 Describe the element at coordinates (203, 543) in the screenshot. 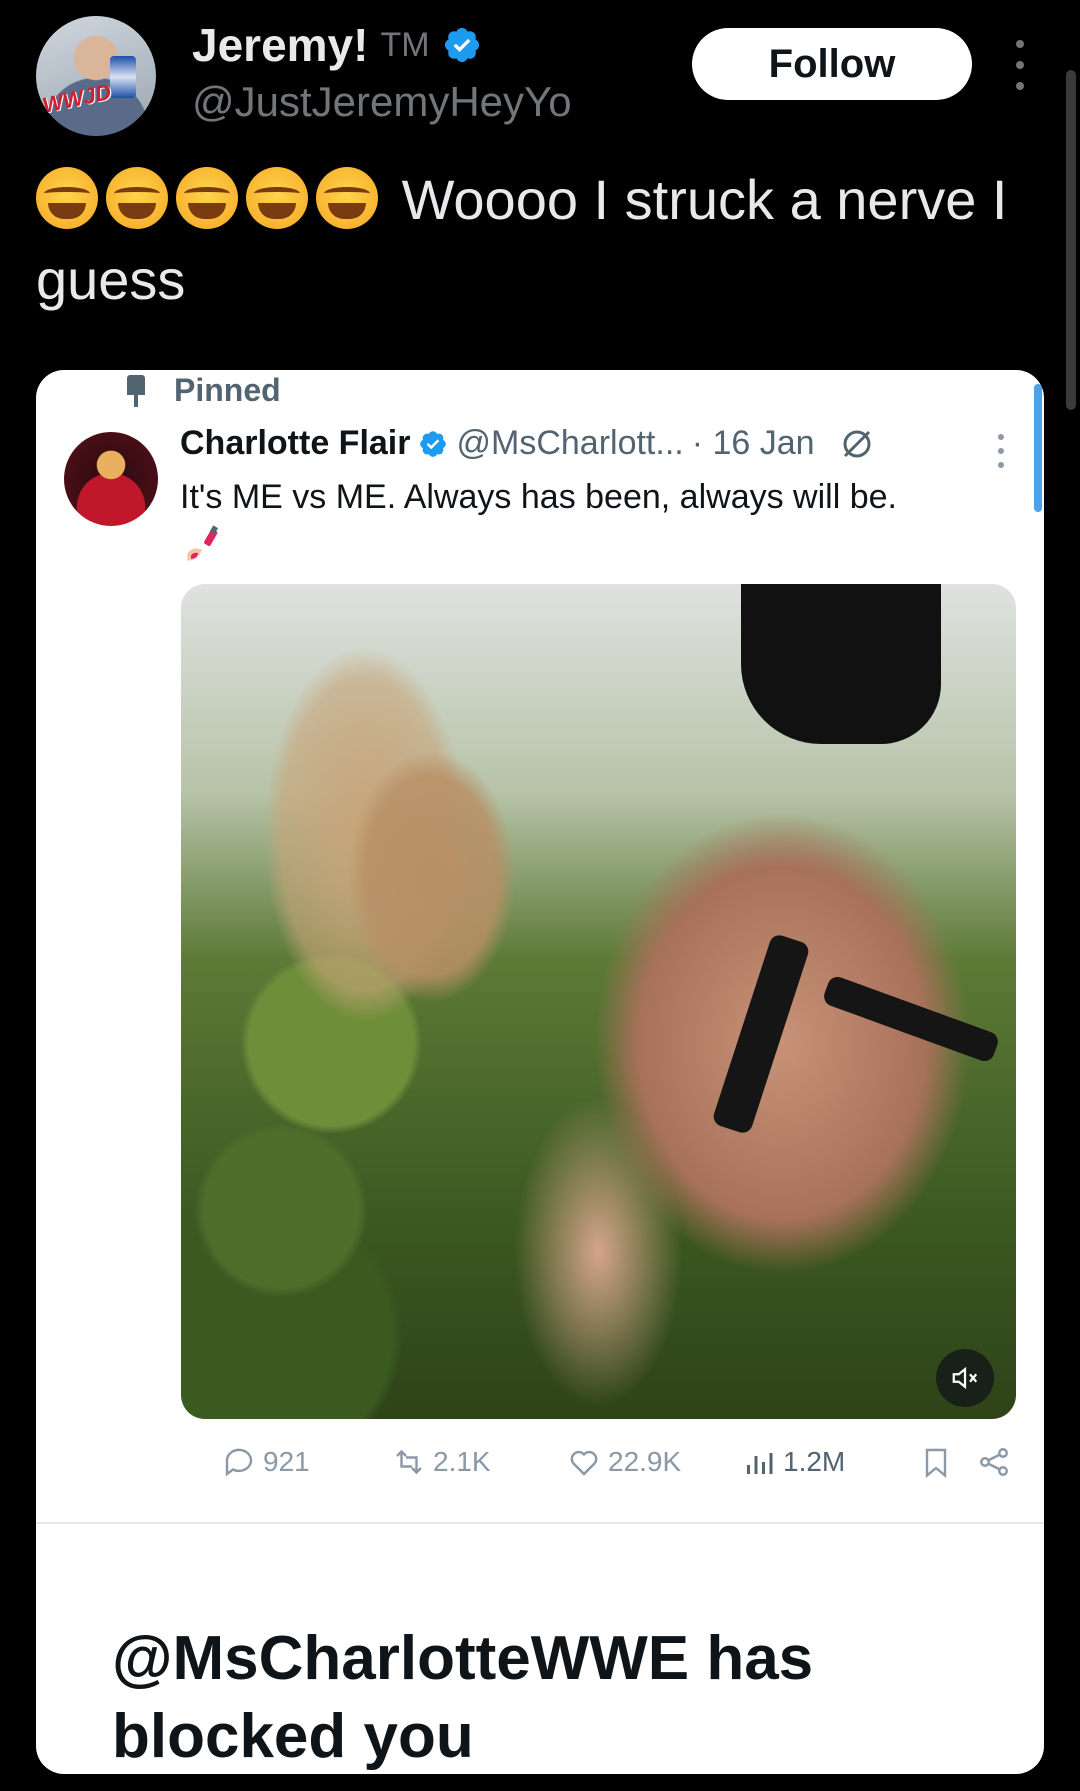

I see `nail-polish-icon` at that location.